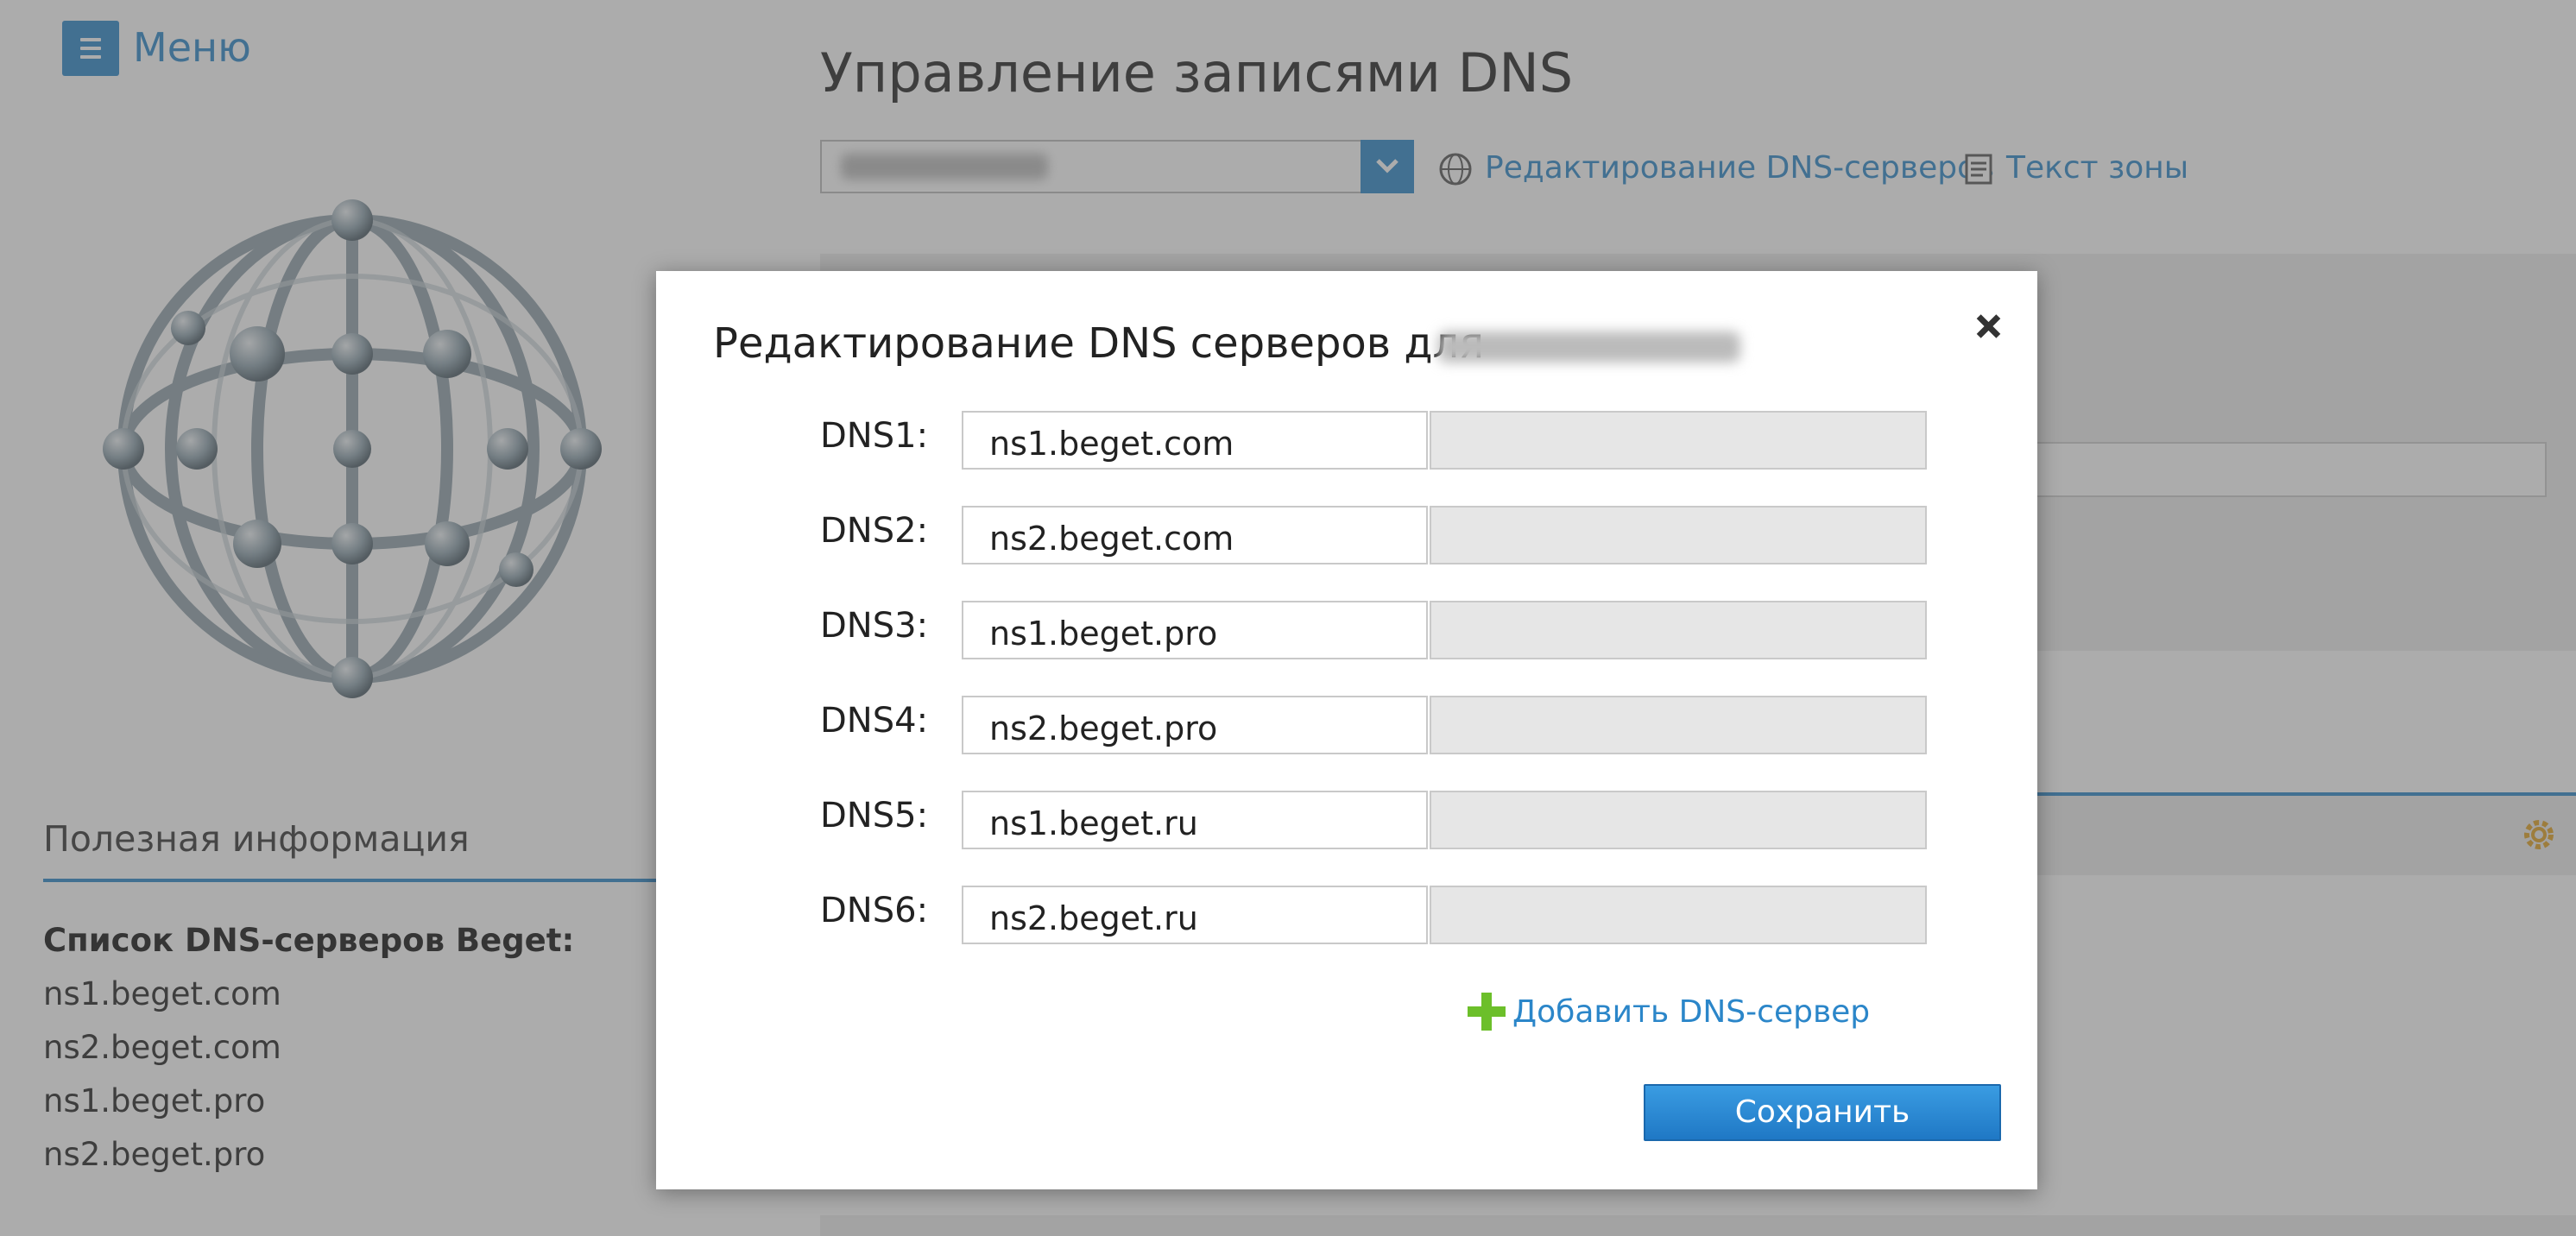  Describe the element at coordinates (1099, 343) in the screenshot. I see `modal-title: Редактирование DNS серверов для` at that location.